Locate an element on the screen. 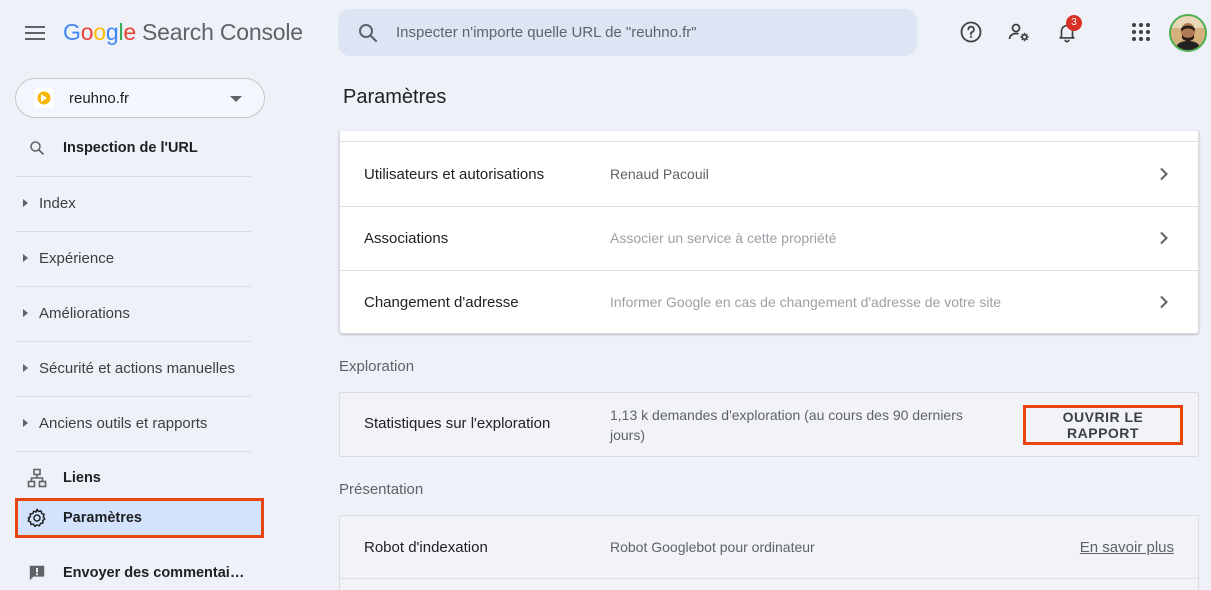 This screenshot has width=1211, height=590. apps-button is located at coordinates (1141, 32).